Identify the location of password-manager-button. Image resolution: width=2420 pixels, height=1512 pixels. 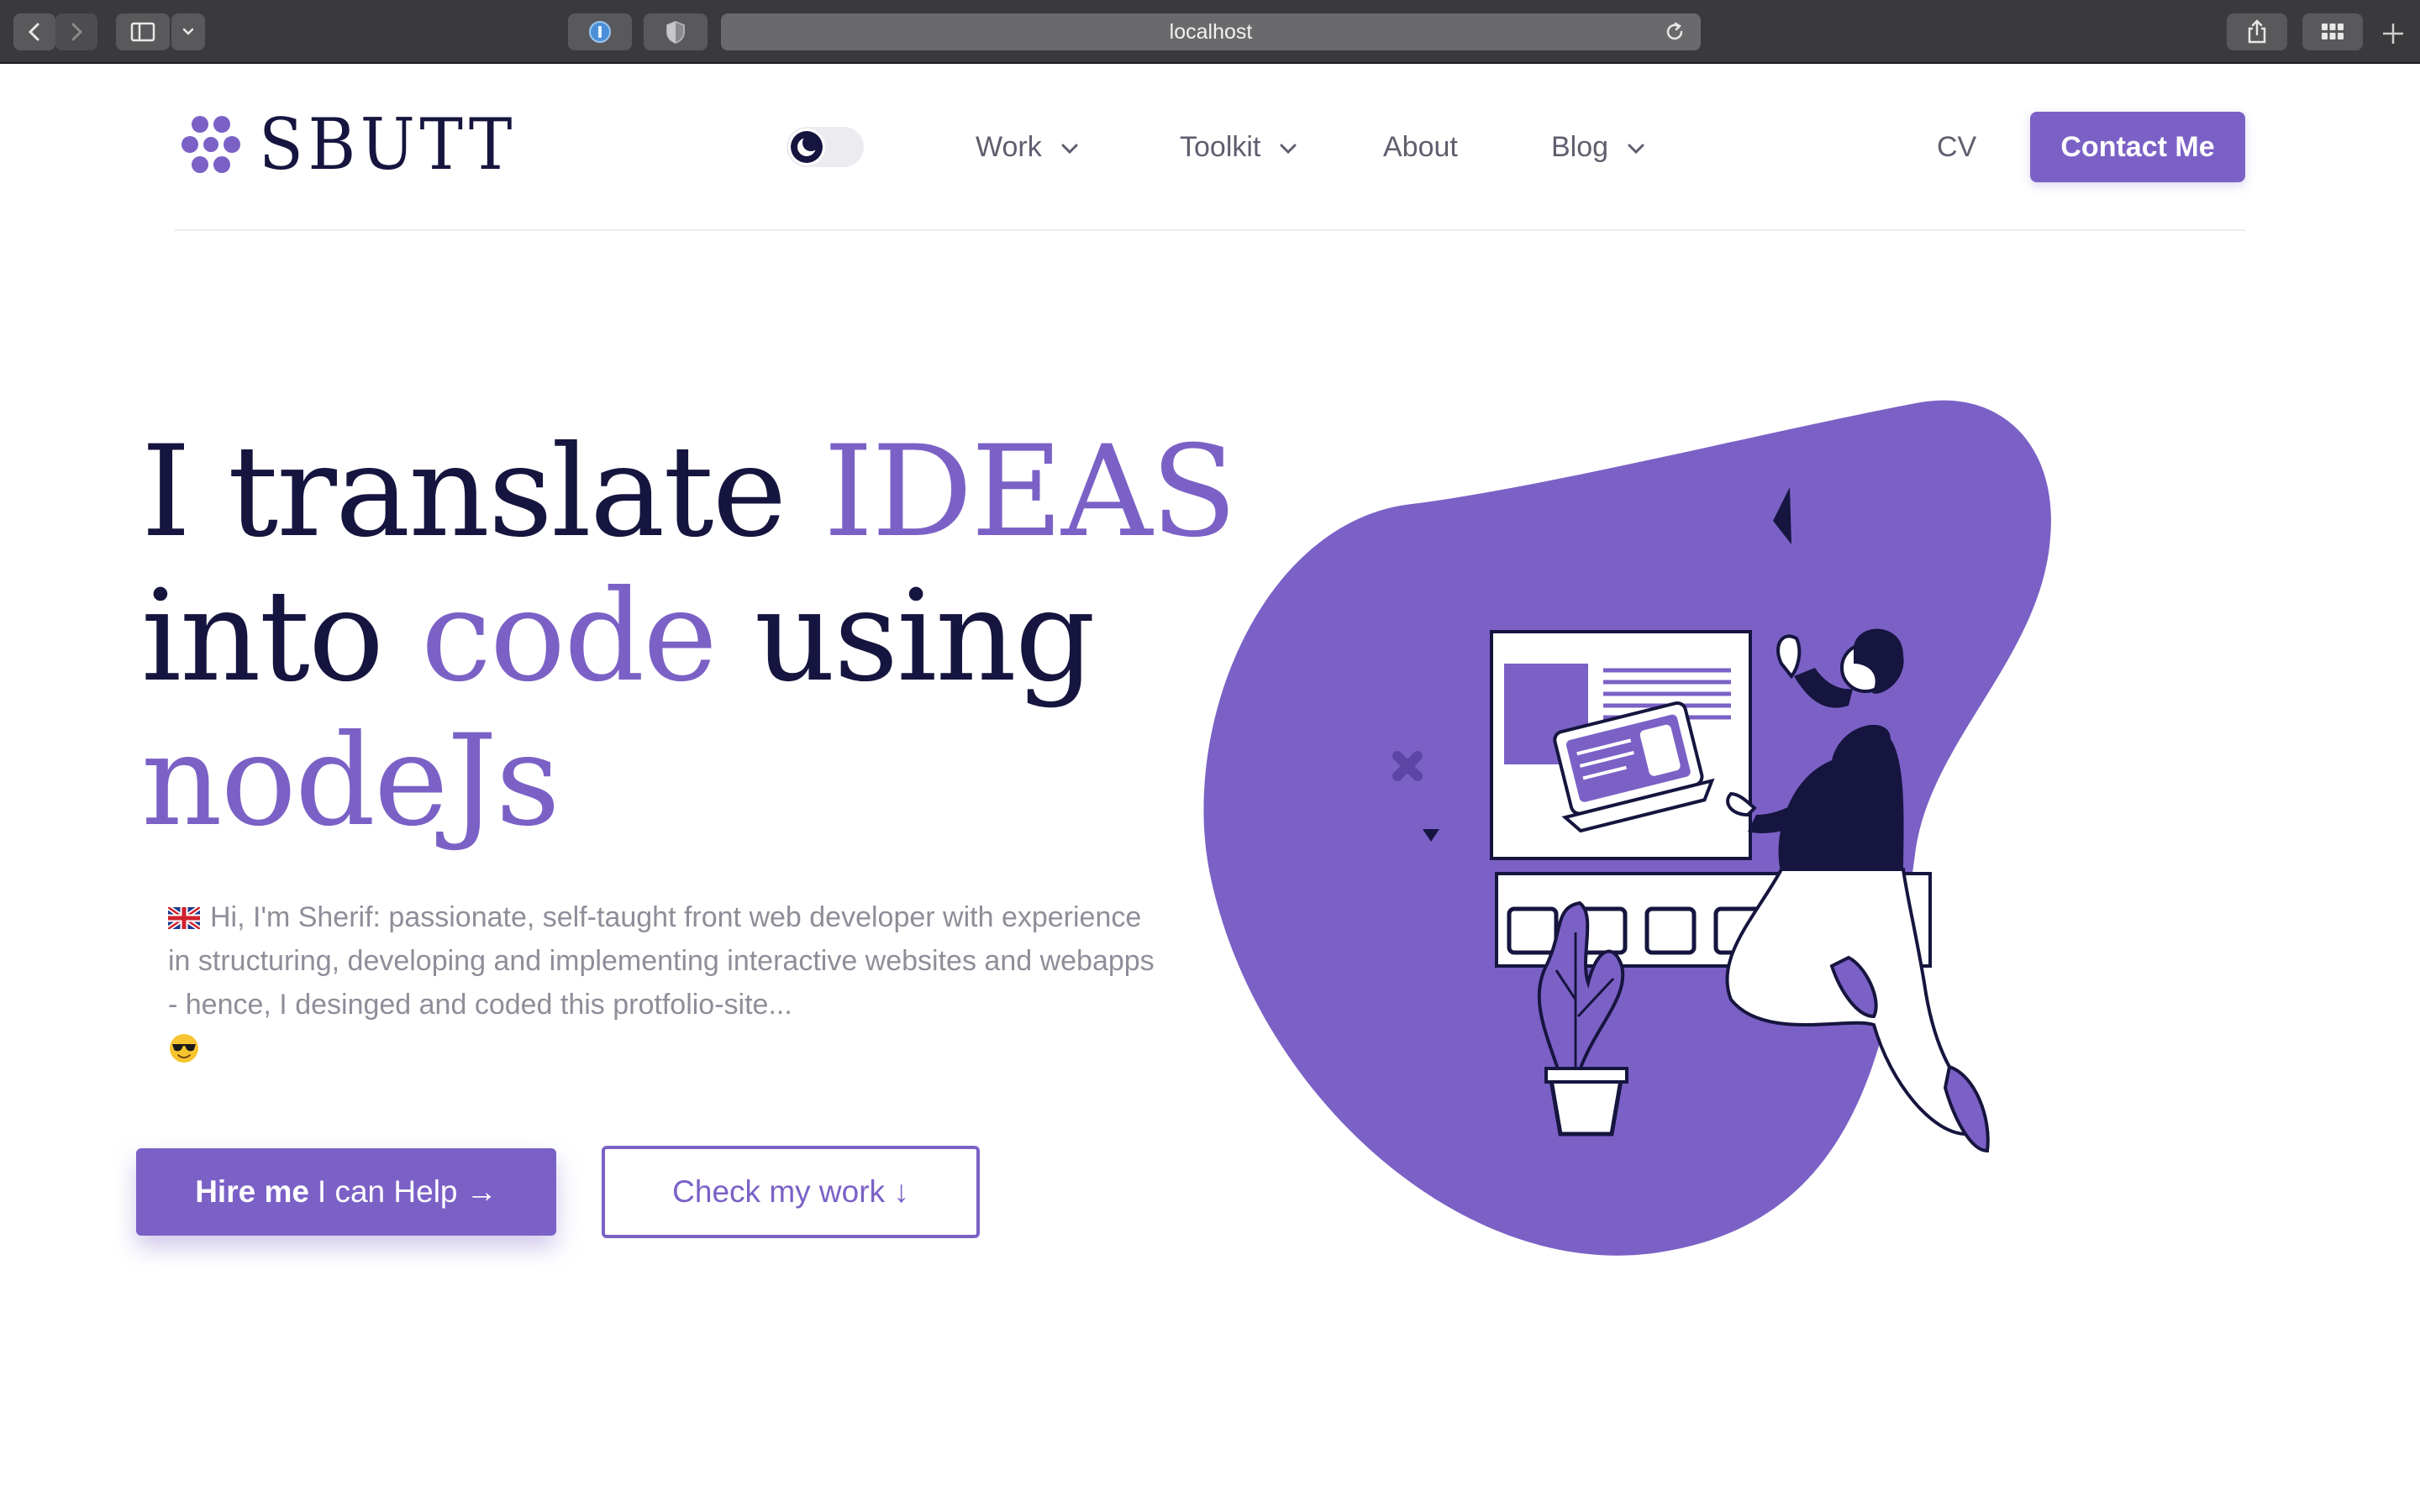
(600, 31).